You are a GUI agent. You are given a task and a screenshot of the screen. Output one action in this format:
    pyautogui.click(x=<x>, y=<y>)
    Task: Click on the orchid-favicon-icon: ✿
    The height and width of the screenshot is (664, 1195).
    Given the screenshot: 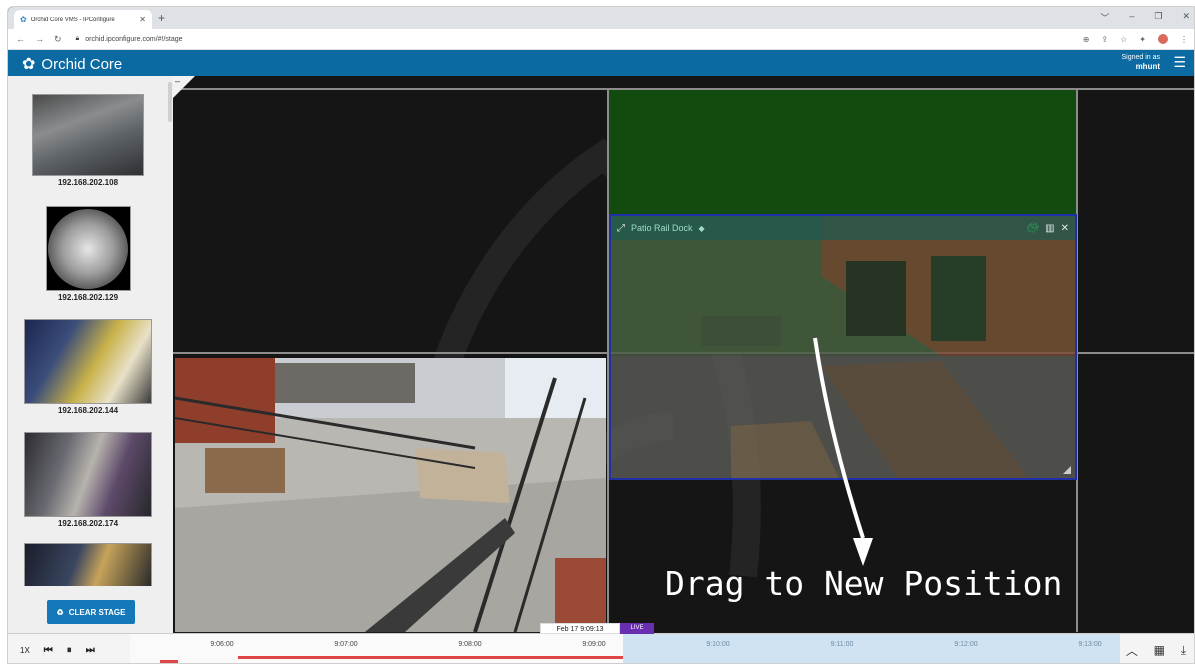 What is the action you would take?
    pyautogui.click(x=23, y=19)
    